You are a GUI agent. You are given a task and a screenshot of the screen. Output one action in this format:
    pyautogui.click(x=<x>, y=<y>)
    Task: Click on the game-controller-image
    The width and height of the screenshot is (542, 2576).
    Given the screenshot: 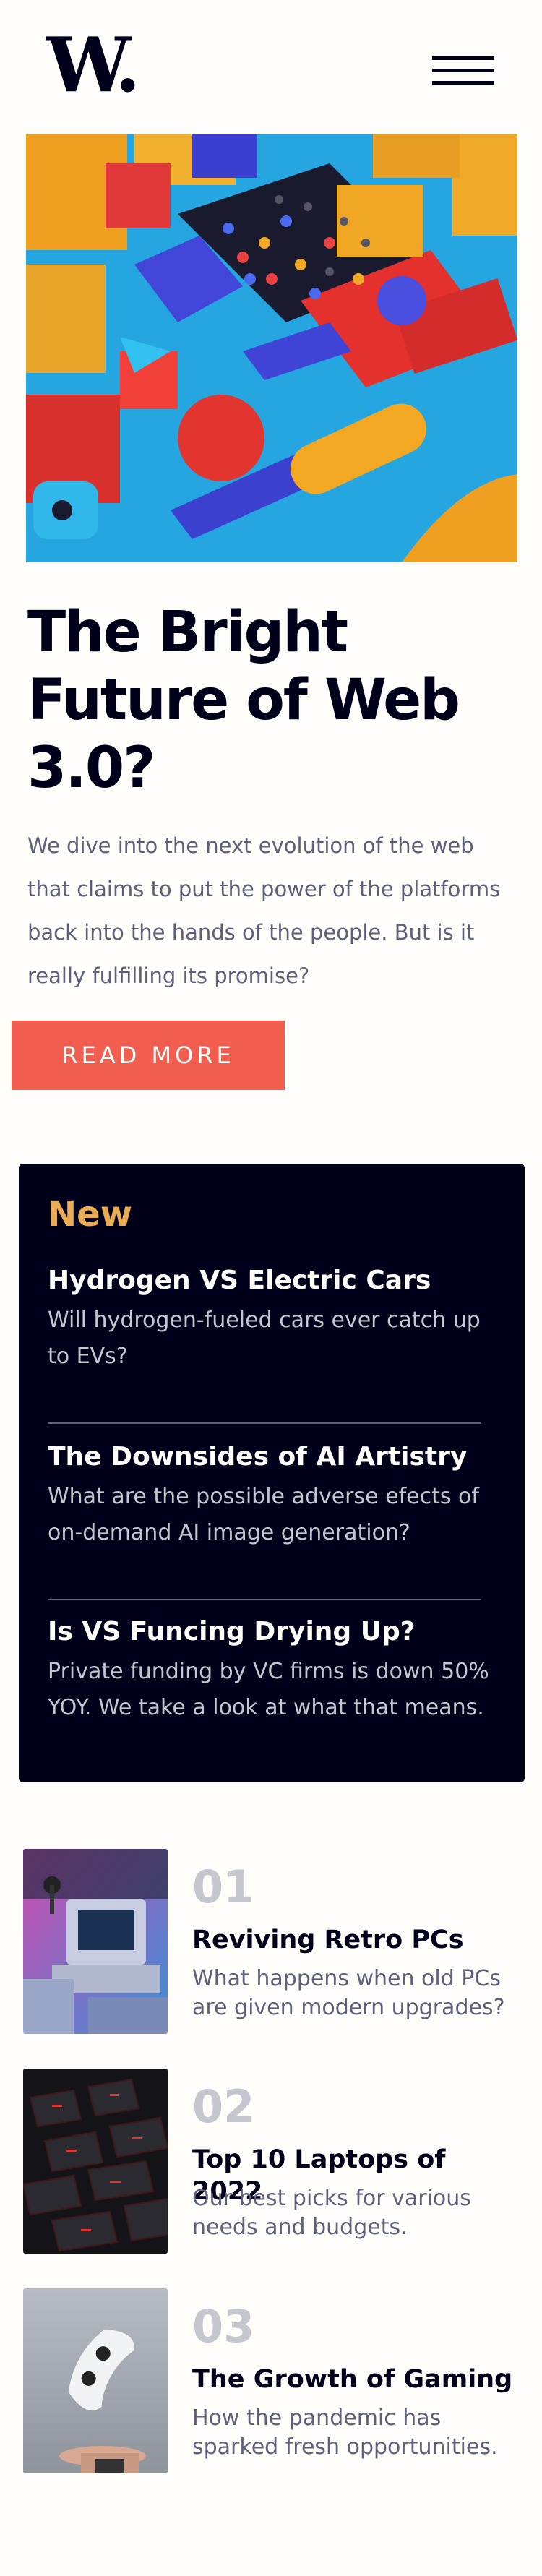 What is the action you would take?
    pyautogui.click(x=95, y=2381)
    